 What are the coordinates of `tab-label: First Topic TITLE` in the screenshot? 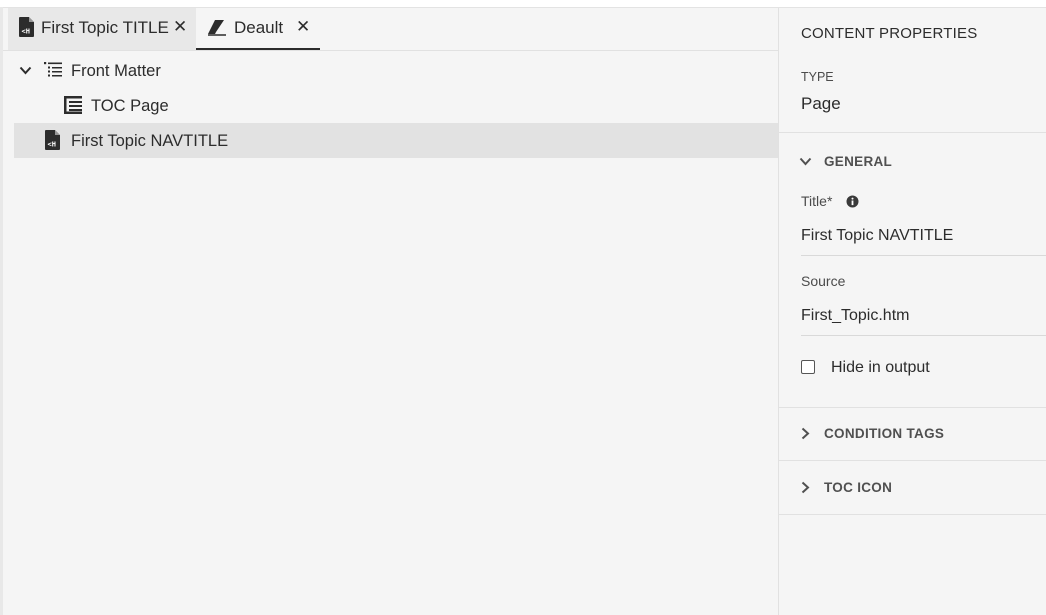 It's located at (105, 27).